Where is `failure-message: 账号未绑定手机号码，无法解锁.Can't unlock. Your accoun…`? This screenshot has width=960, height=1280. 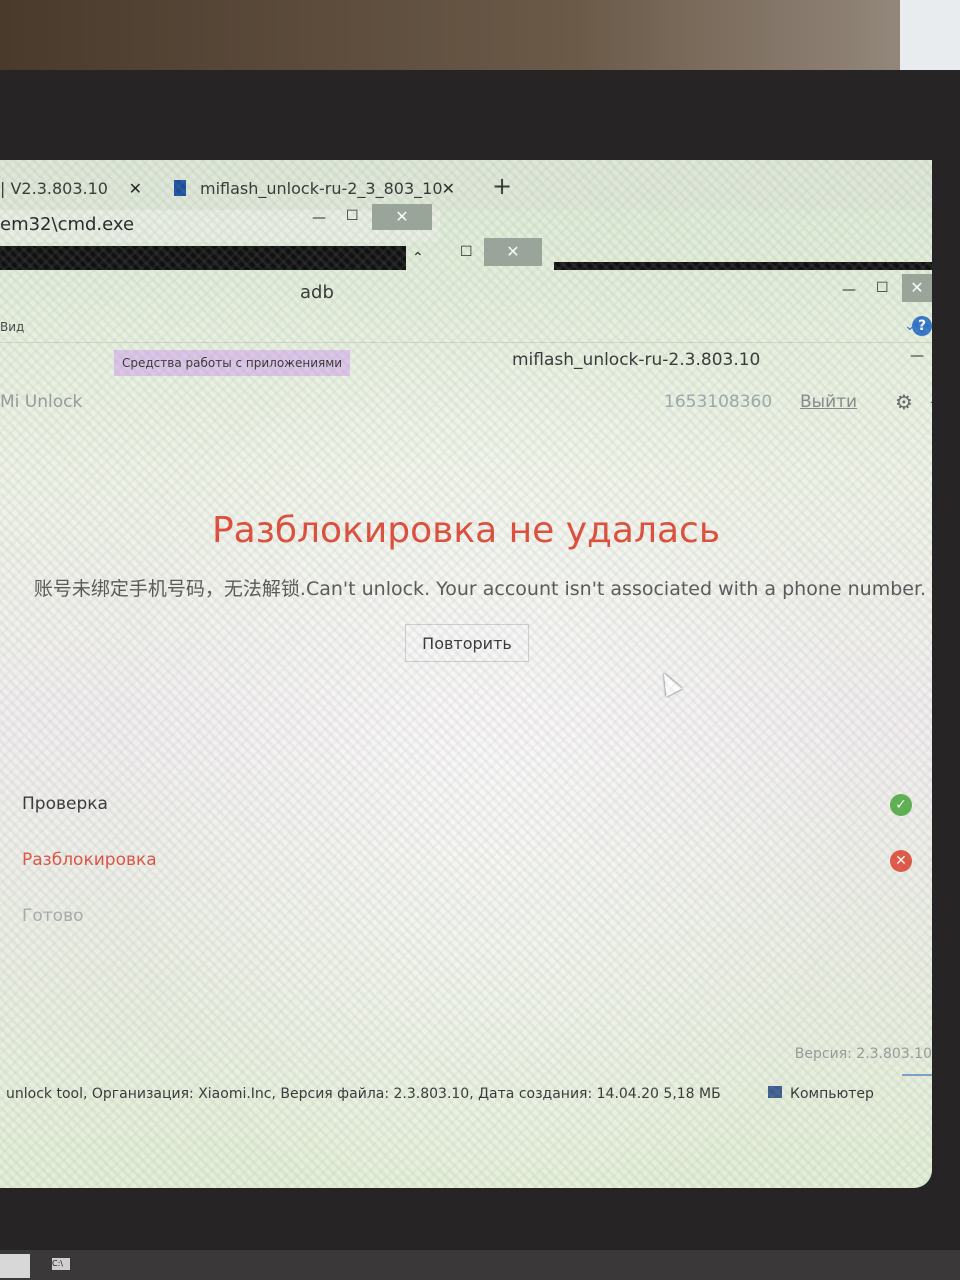
failure-message: 账号未绑定手机号码，无法解锁.Can't unlock. Your accoun… is located at coordinates (480, 589).